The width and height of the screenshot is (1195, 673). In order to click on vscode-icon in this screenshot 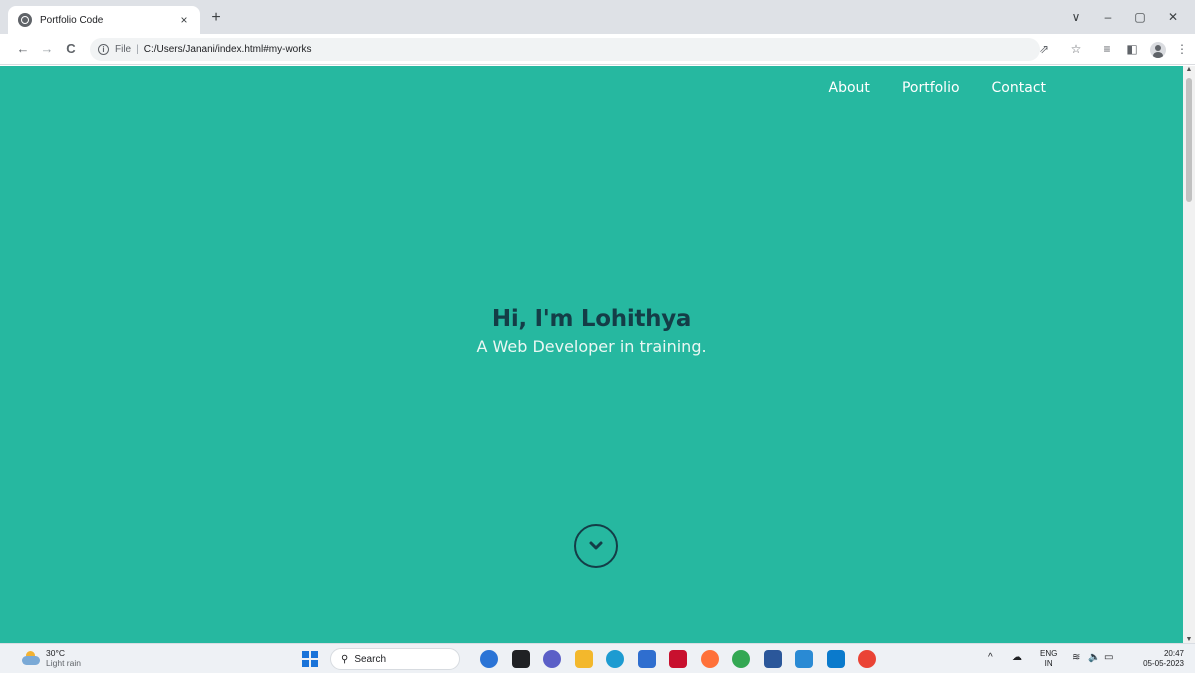, I will do `click(835, 659)`.